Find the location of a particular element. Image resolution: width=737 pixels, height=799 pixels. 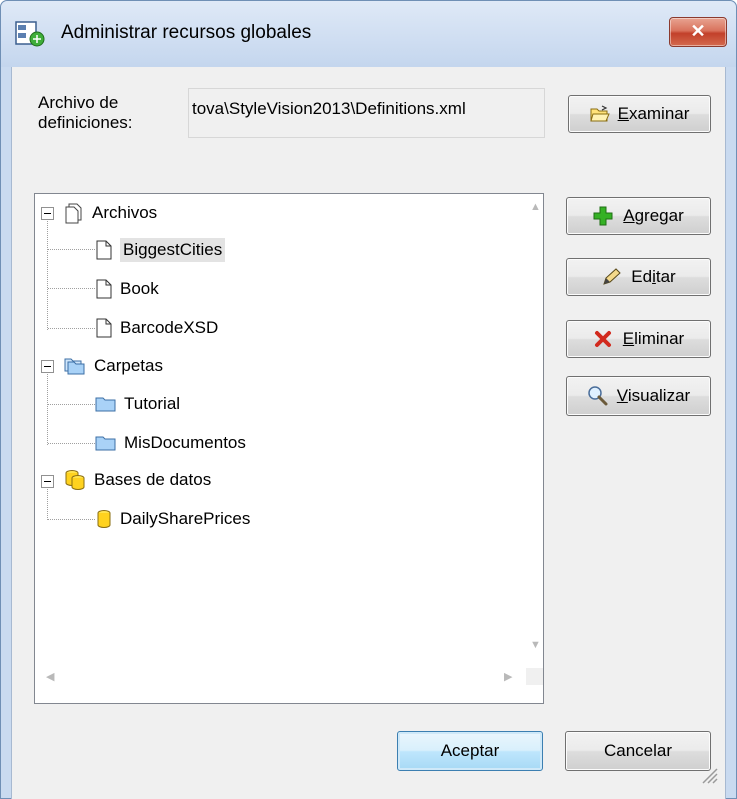

delete-button: Eliminar is located at coordinates (638, 339).